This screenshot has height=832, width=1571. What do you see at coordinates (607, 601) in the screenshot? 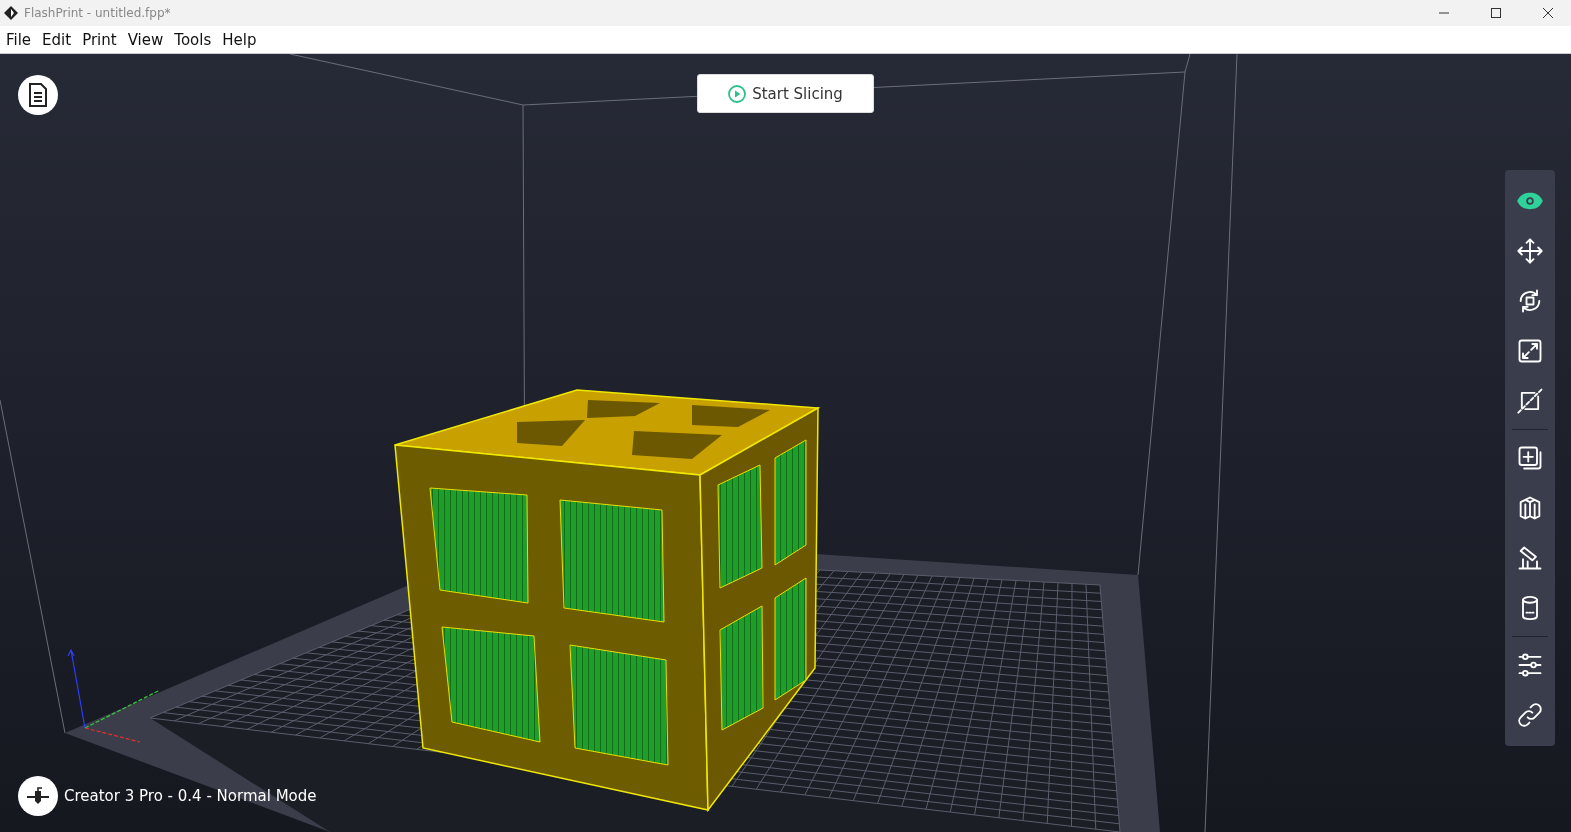
I see `cube-model-drawing` at bounding box center [607, 601].